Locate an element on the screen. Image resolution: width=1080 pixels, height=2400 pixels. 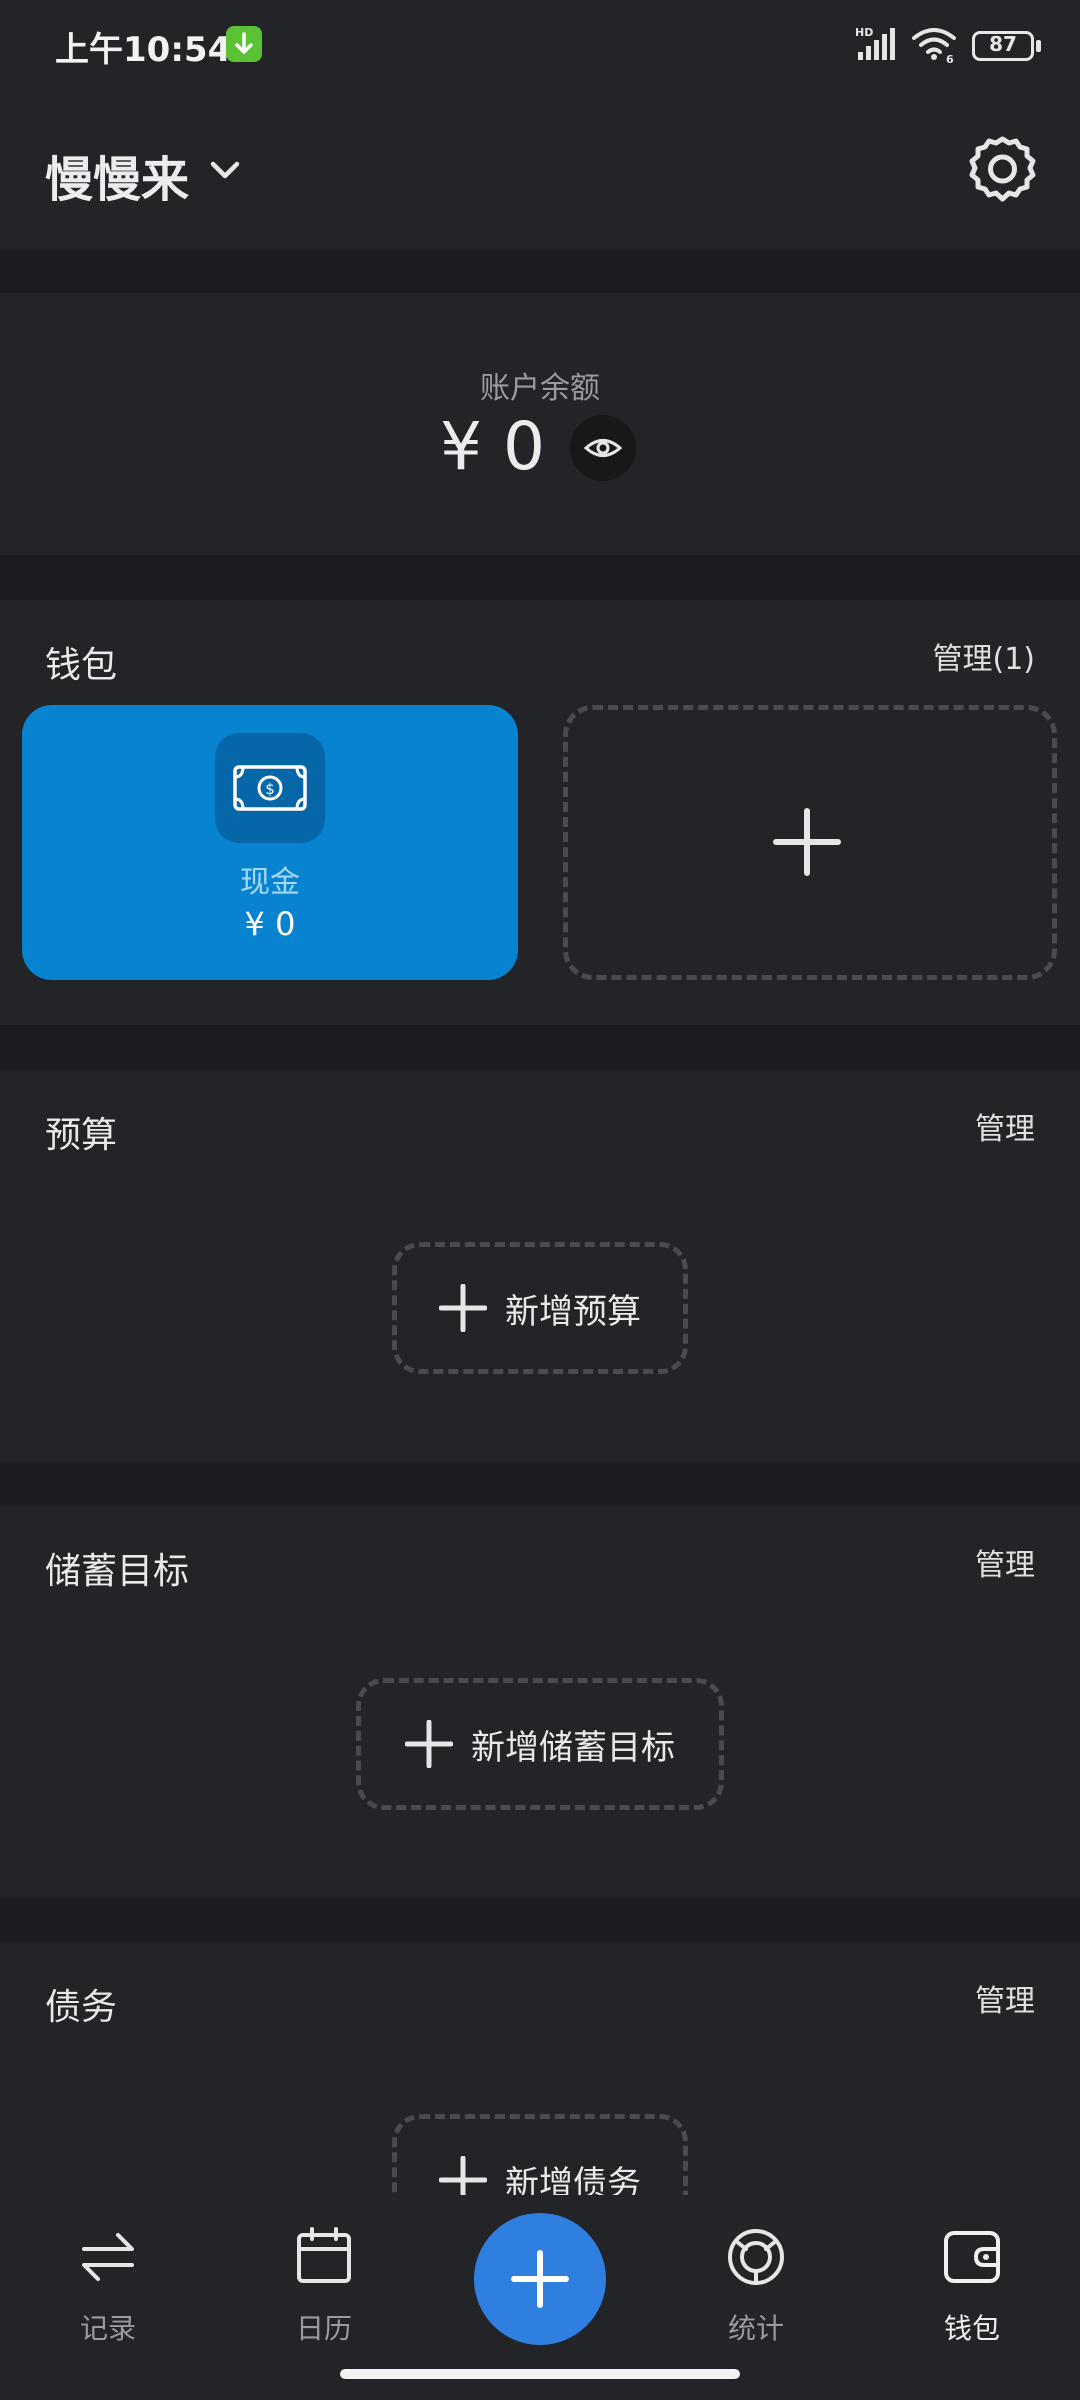
calendar-icon is located at coordinates (324, 2255).